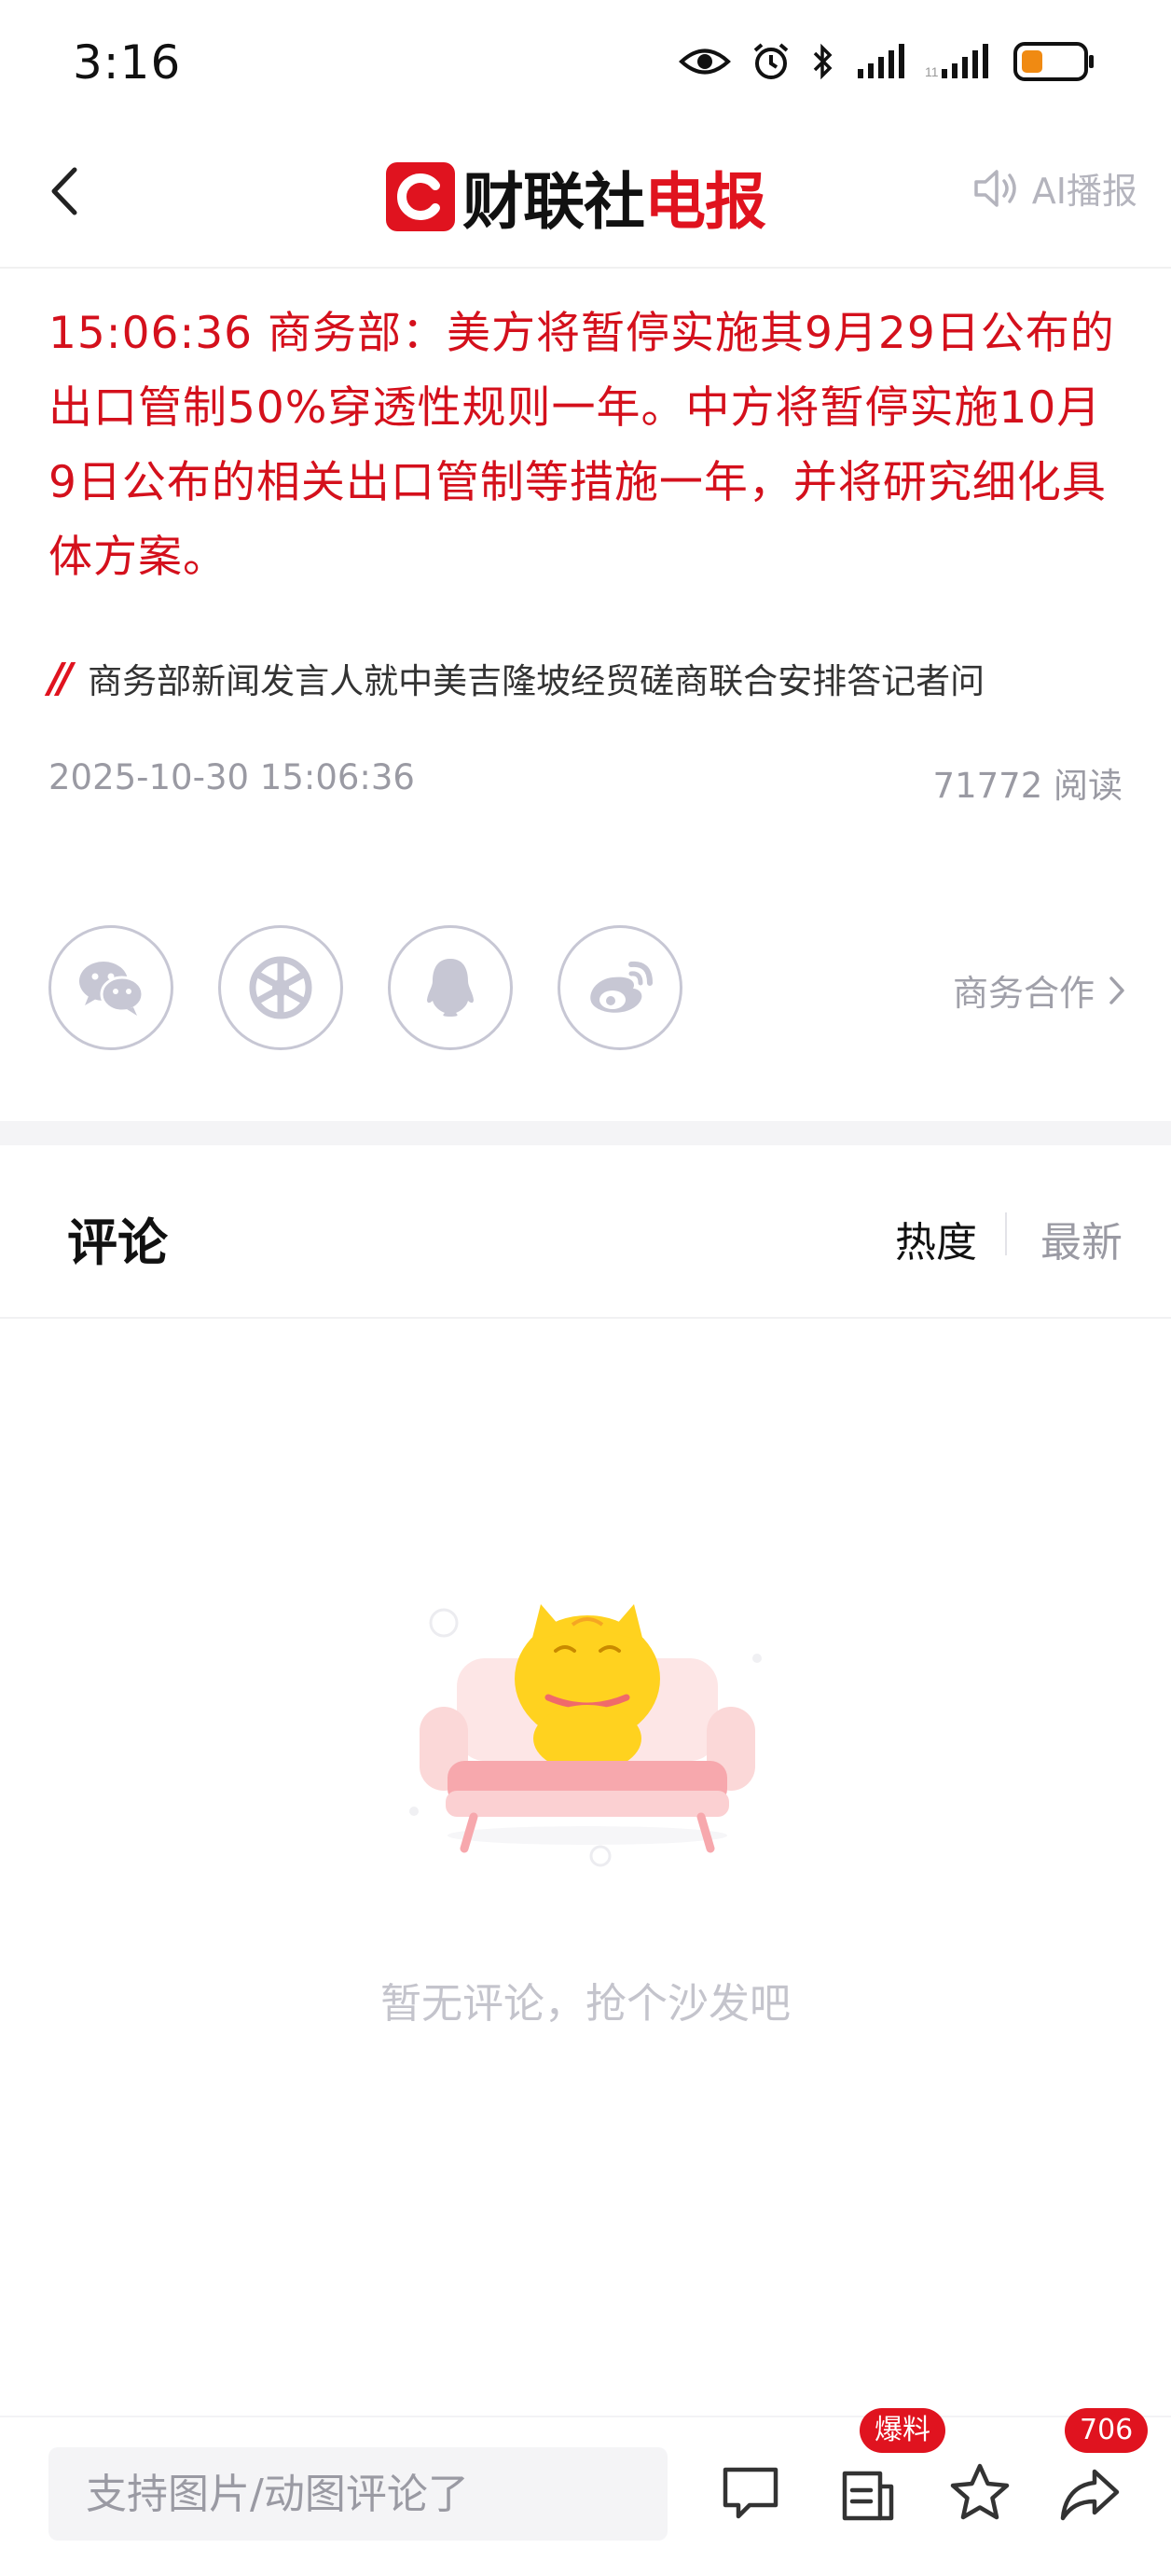 Image resolution: width=1171 pixels, height=2576 pixels. What do you see at coordinates (585, 1133) in the screenshot?
I see `section-divider` at bounding box center [585, 1133].